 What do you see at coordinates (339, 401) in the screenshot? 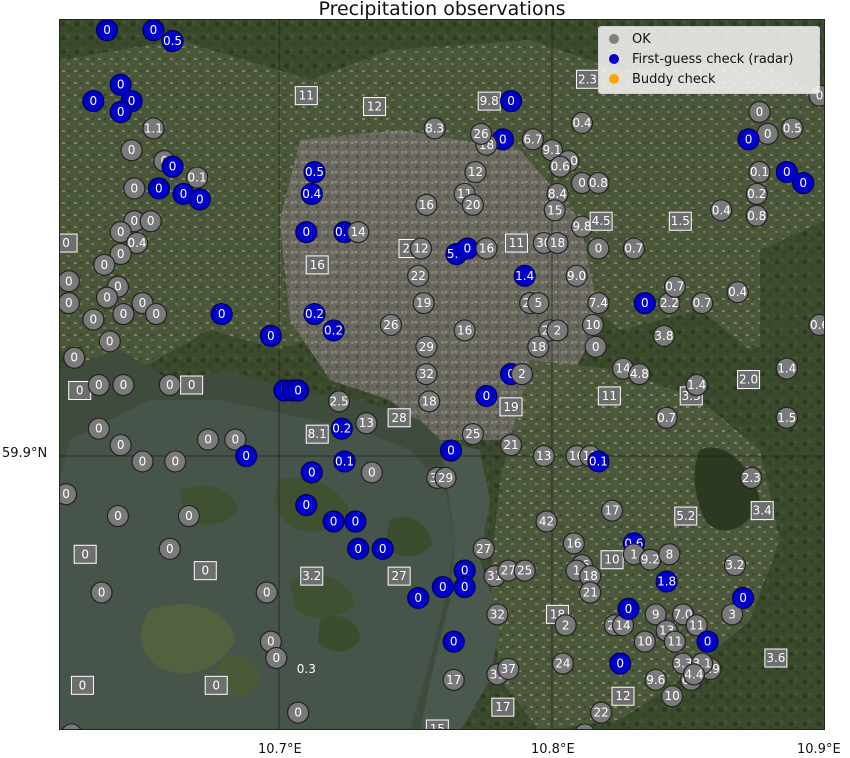
I see `station-marker: 2.5` at bounding box center [339, 401].